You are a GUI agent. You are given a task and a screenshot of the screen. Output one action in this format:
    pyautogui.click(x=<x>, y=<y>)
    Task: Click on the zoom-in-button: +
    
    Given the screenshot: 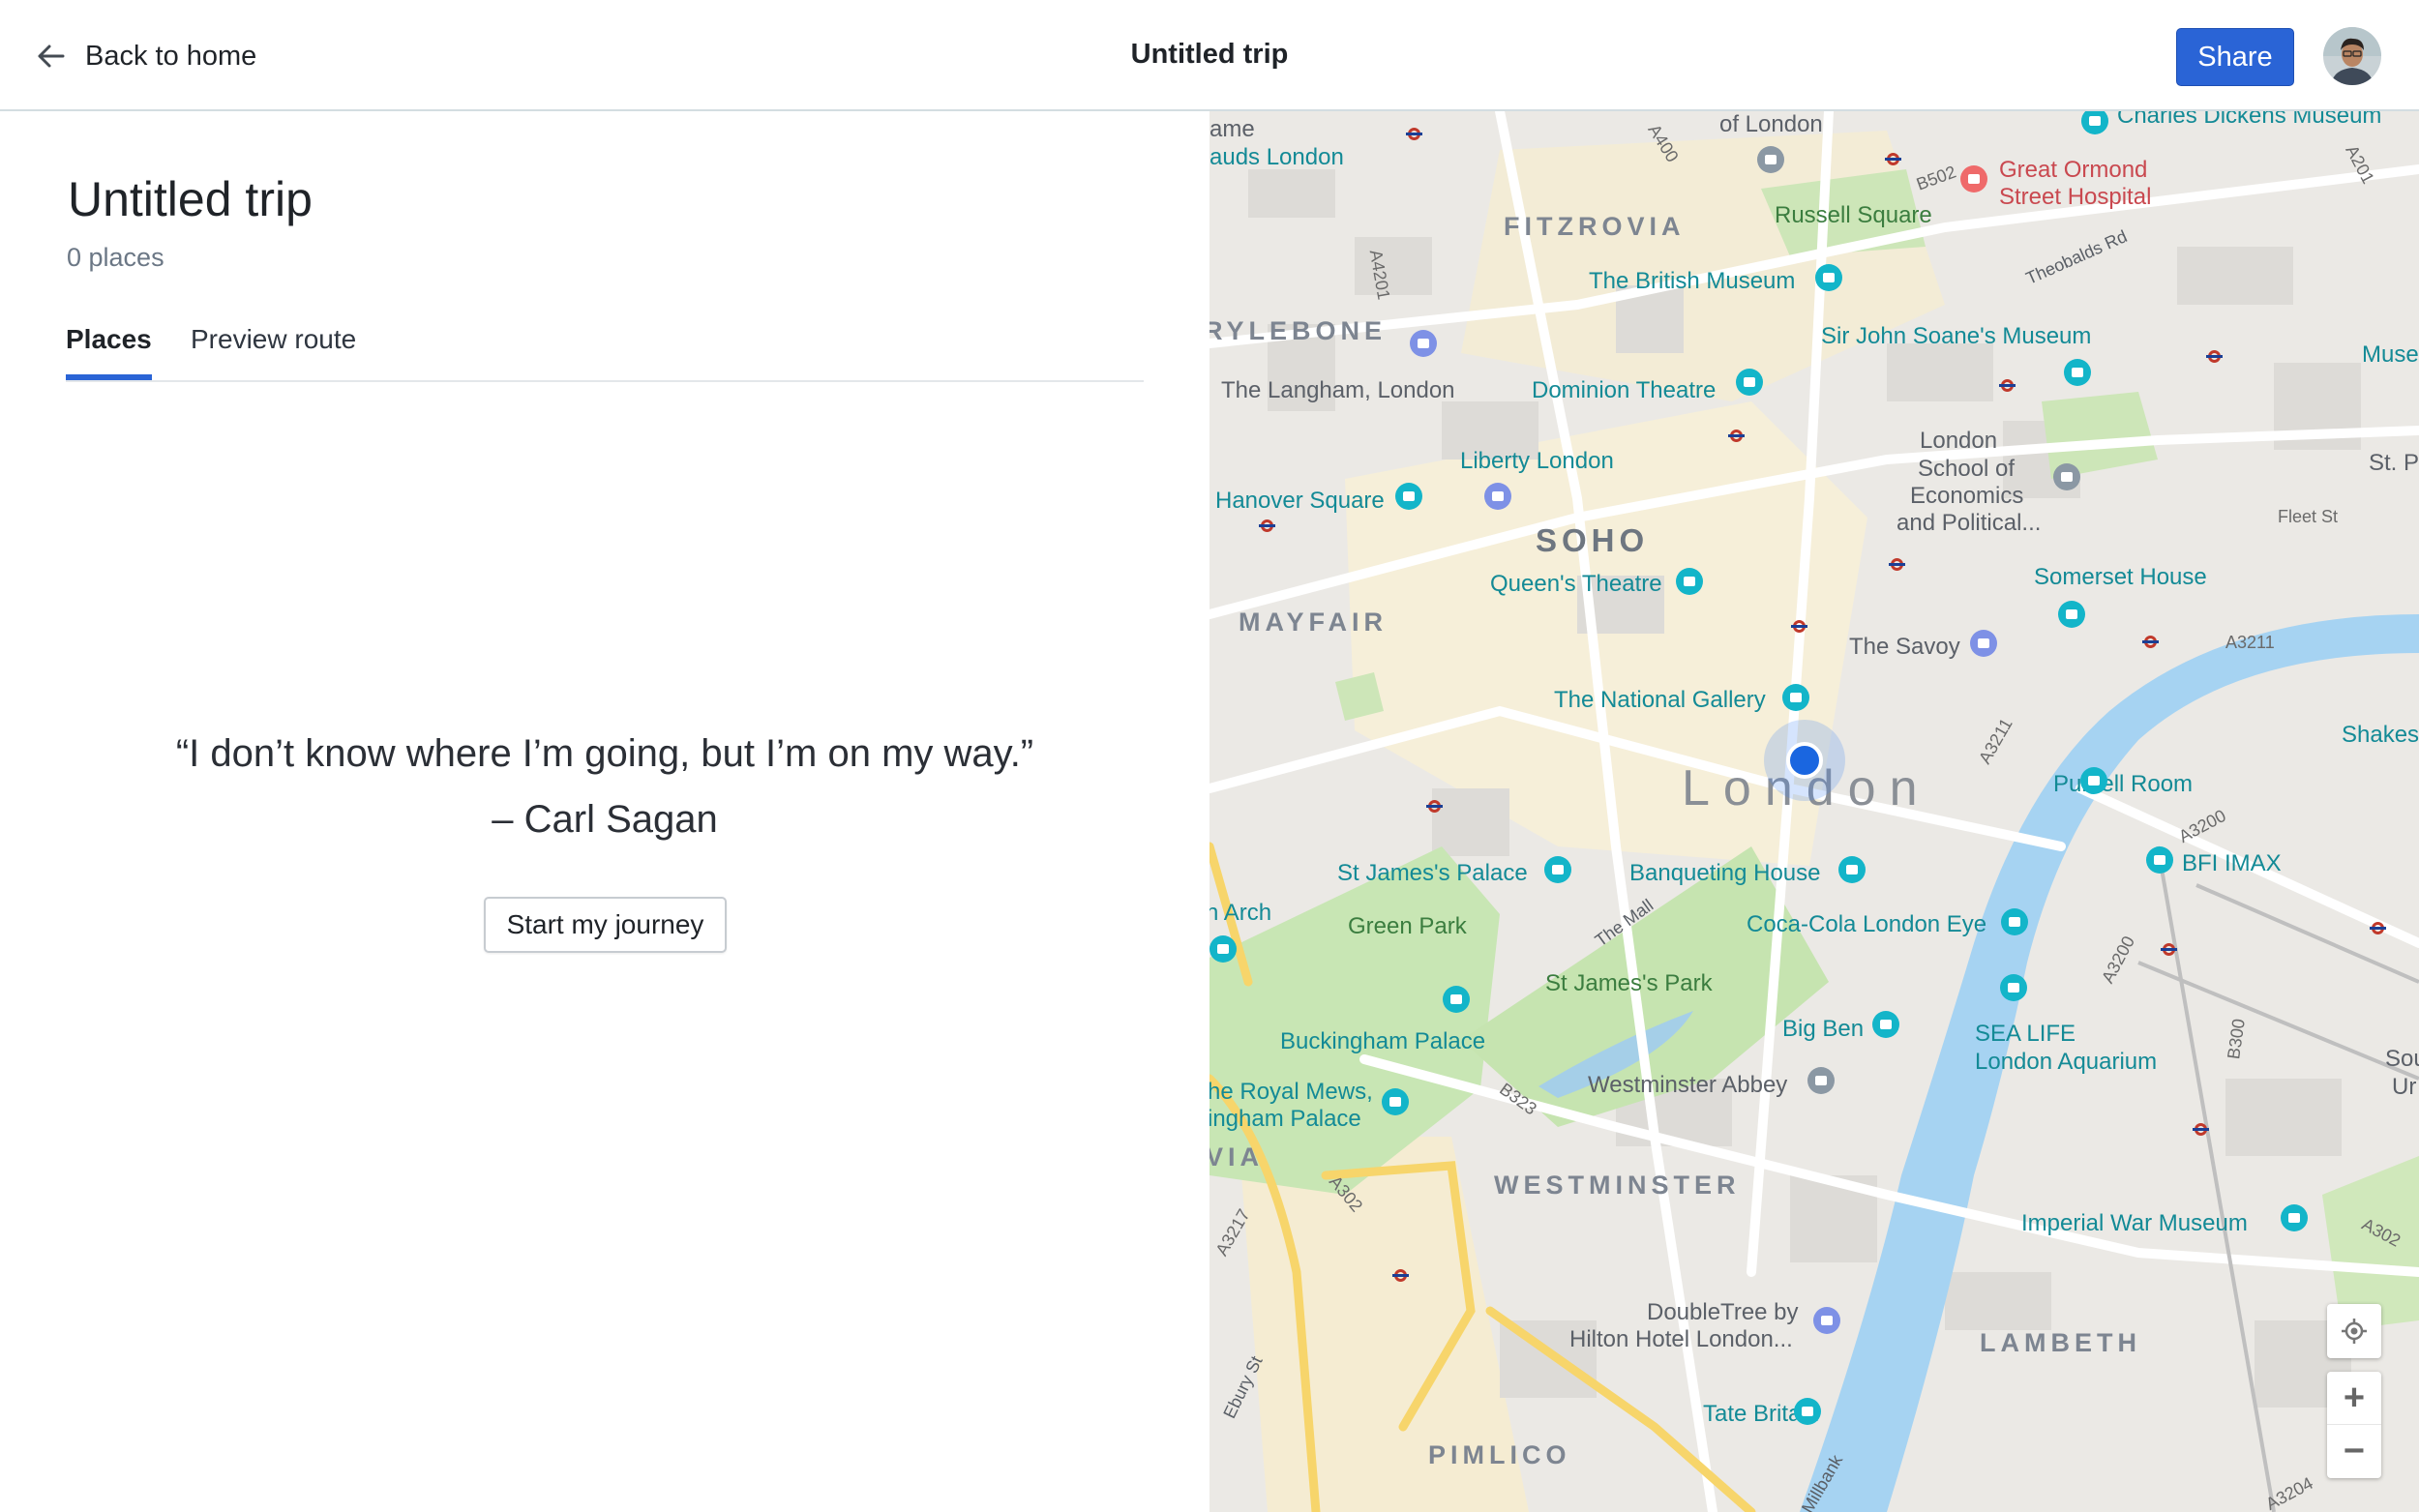 What is the action you would take?
    pyautogui.click(x=2354, y=1399)
    